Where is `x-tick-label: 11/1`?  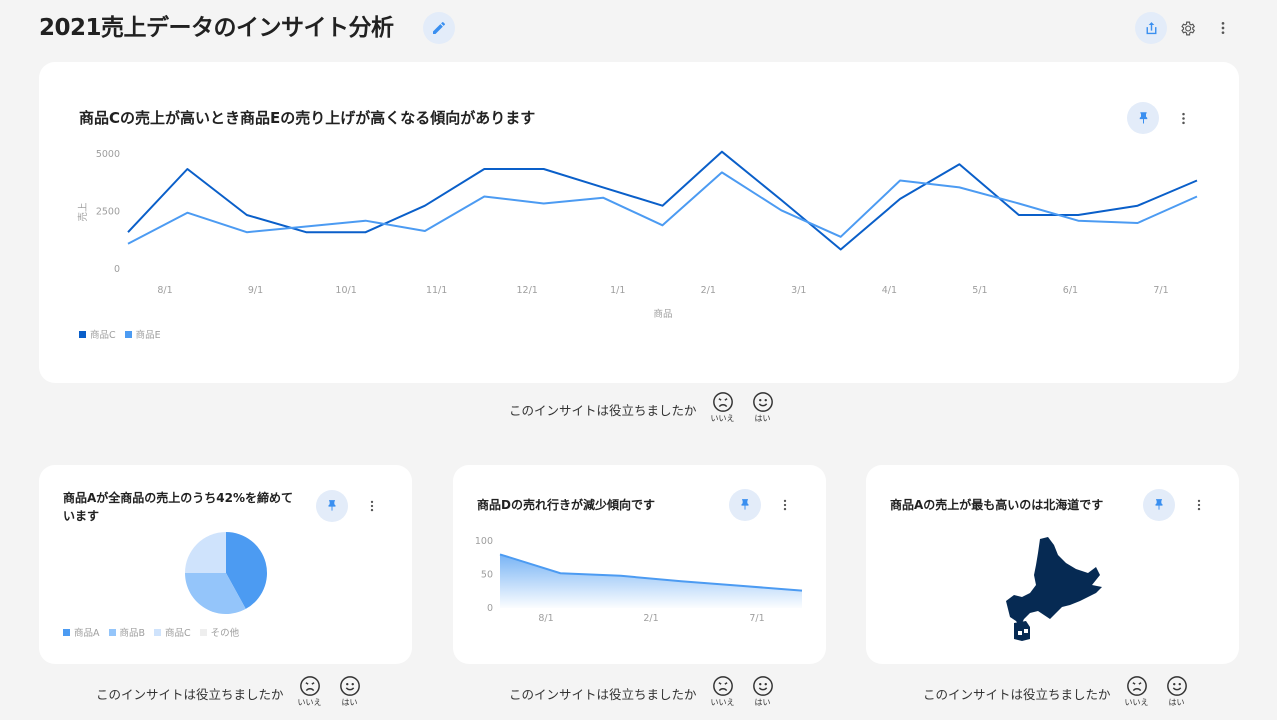 x-tick-label: 11/1 is located at coordinates (436, 290).